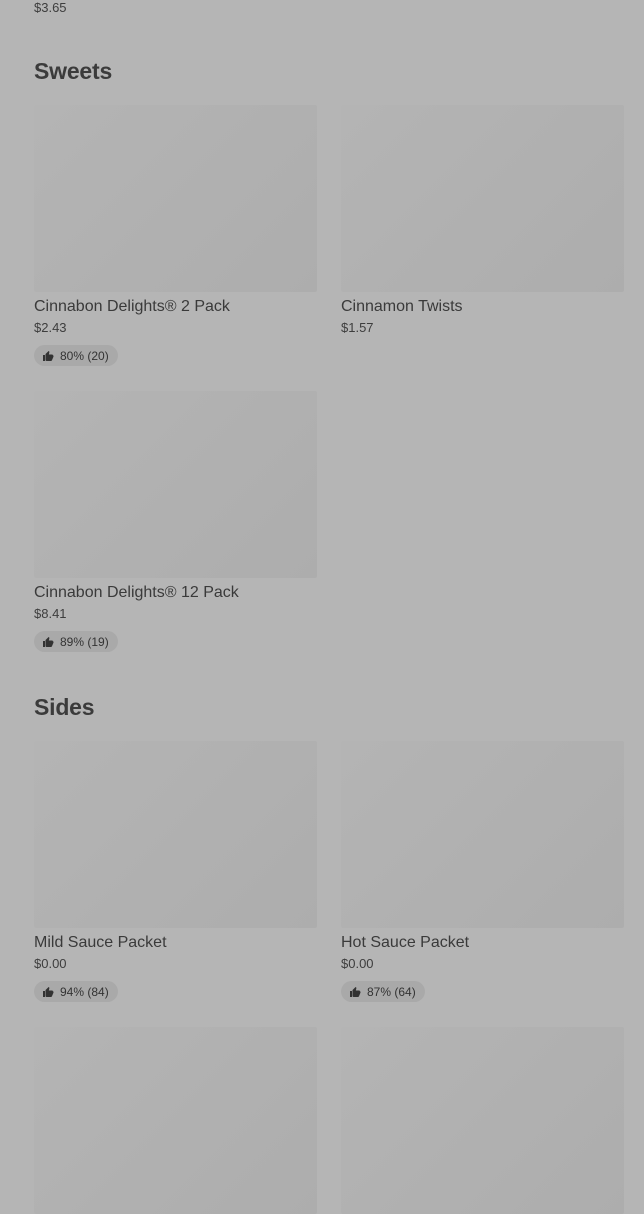 The height and width of the screenshot is (1214, 644). Describe the element at coordinates (84, 991) in the screenshot. I see `rating-text: 94% (84)` at that location.